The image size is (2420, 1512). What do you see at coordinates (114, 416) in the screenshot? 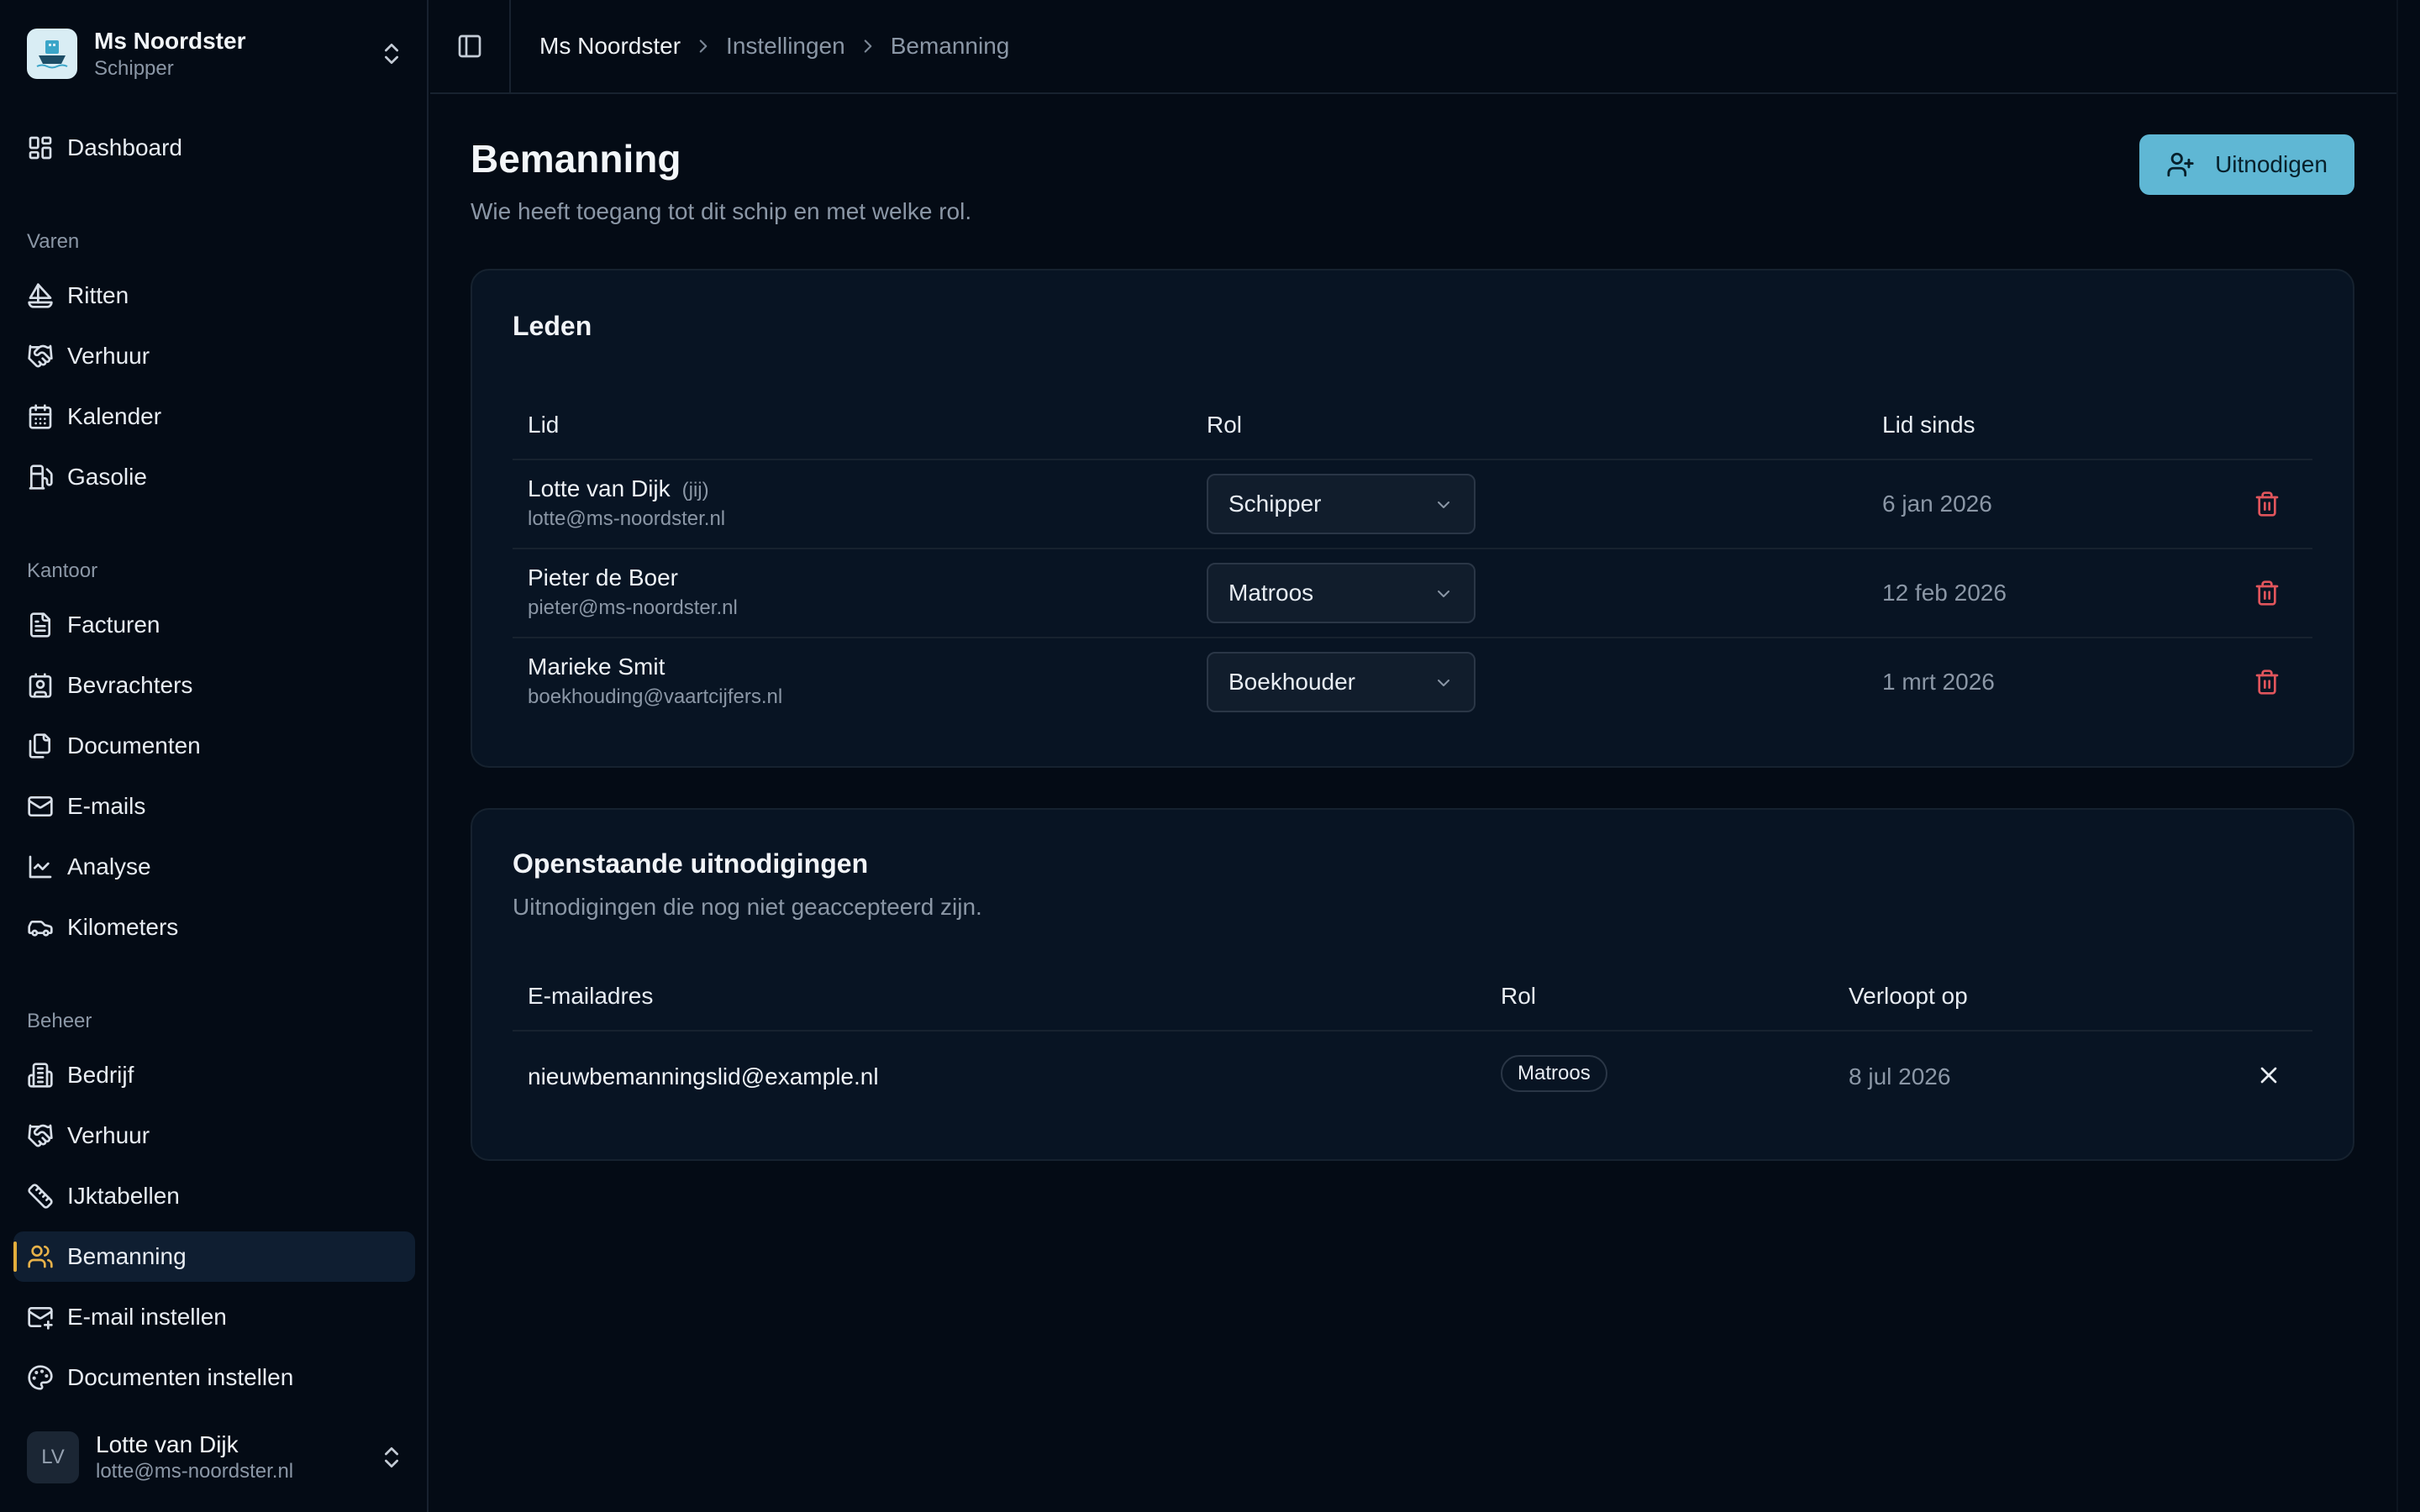
I see `sidebar-item-label: Kalender` at bounding box center [114, 416].